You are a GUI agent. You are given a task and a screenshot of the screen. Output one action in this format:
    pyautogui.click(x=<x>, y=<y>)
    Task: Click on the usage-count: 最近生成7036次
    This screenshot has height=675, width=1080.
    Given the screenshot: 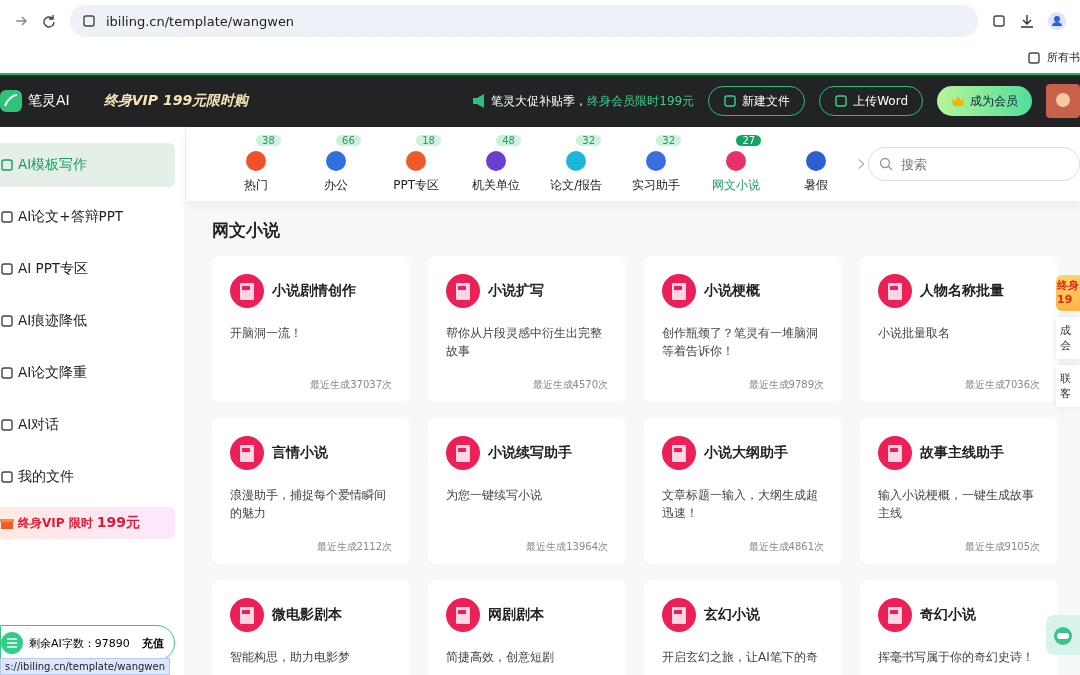 What is the action you would take?
    pyautogui.click(x=1001, y=385)
    